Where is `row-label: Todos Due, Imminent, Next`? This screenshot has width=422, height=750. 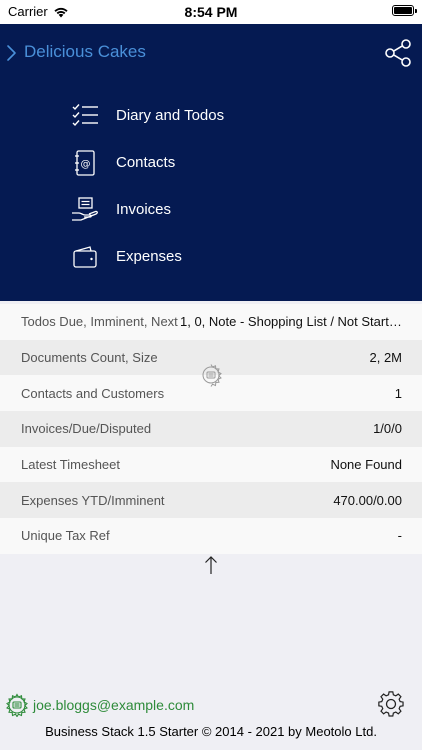 row-label: Todos Due, Imminent, Next is located at coordinates (99, 322).